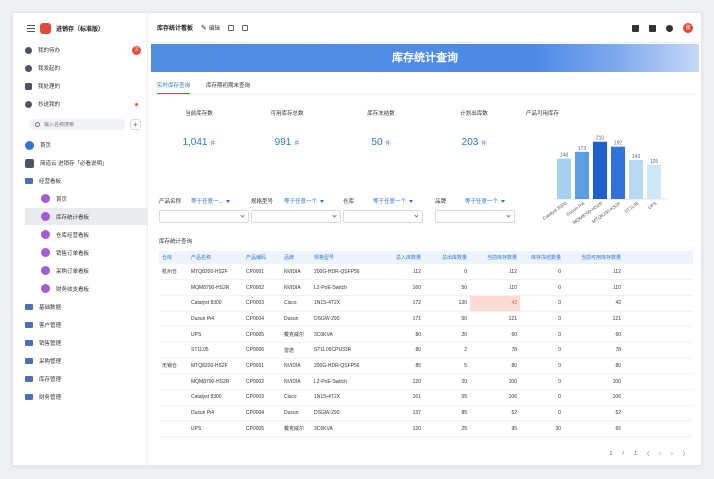  Describe the element at coordinates (174, 87) in the screenshot. I see `tab-realtime: 实时库存查询` at that location.